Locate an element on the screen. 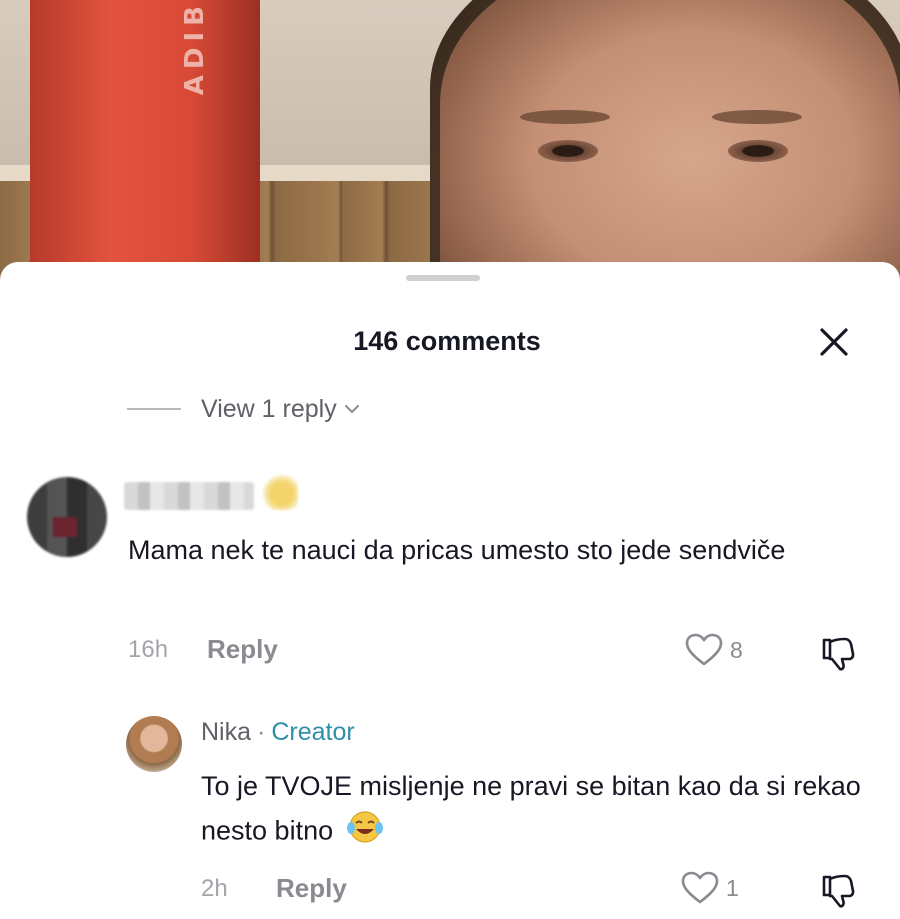  left-eye is located at coordinates (568, 151).